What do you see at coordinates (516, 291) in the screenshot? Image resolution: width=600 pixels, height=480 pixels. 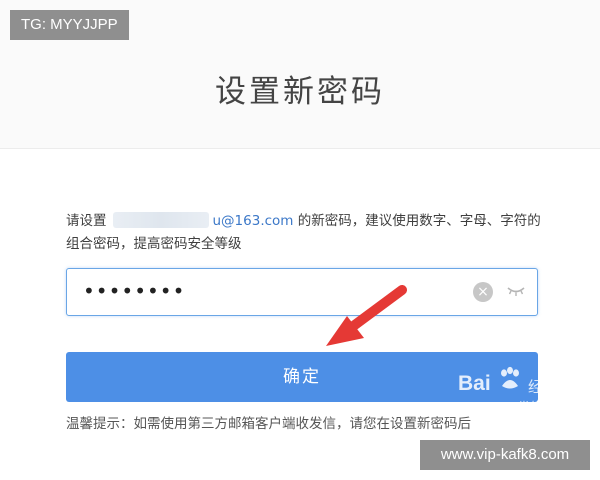 I see `eye-closed-icon` at bounding box center [516, 291].